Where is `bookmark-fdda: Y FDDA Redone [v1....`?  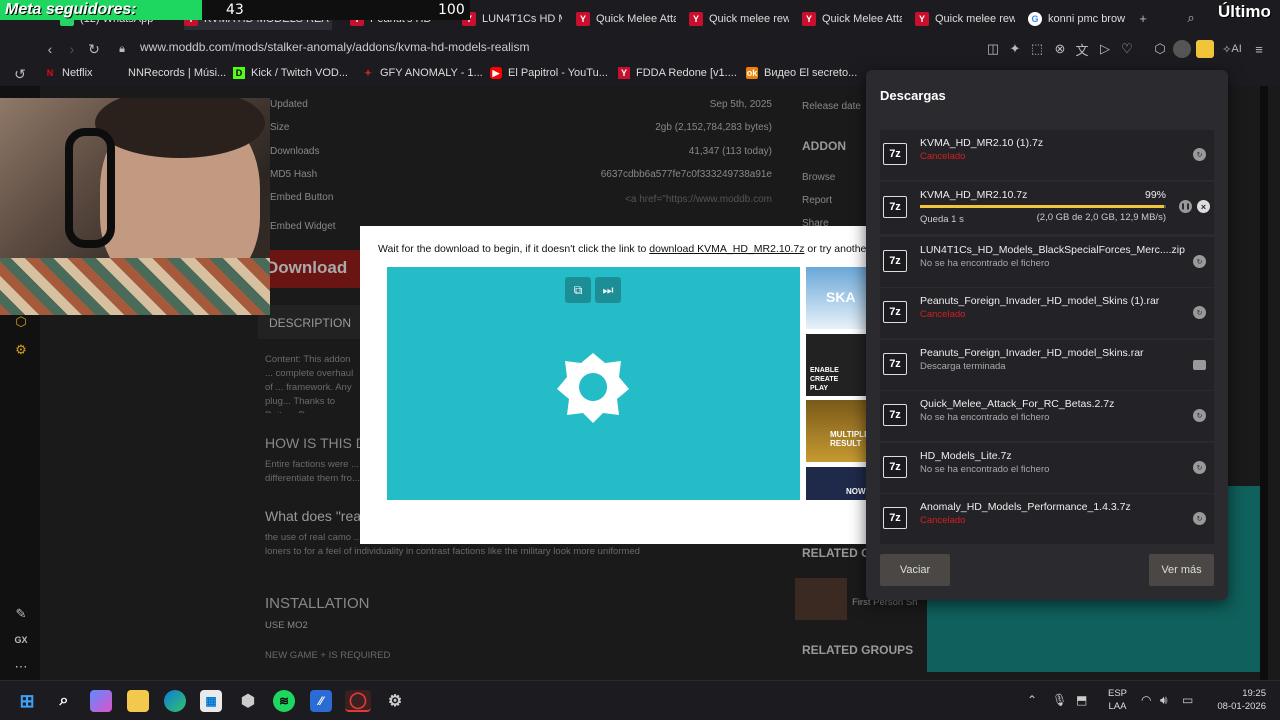 bookmark-fdda: Y FDDA Redone [v1.... is located at coordinates (677, 73).